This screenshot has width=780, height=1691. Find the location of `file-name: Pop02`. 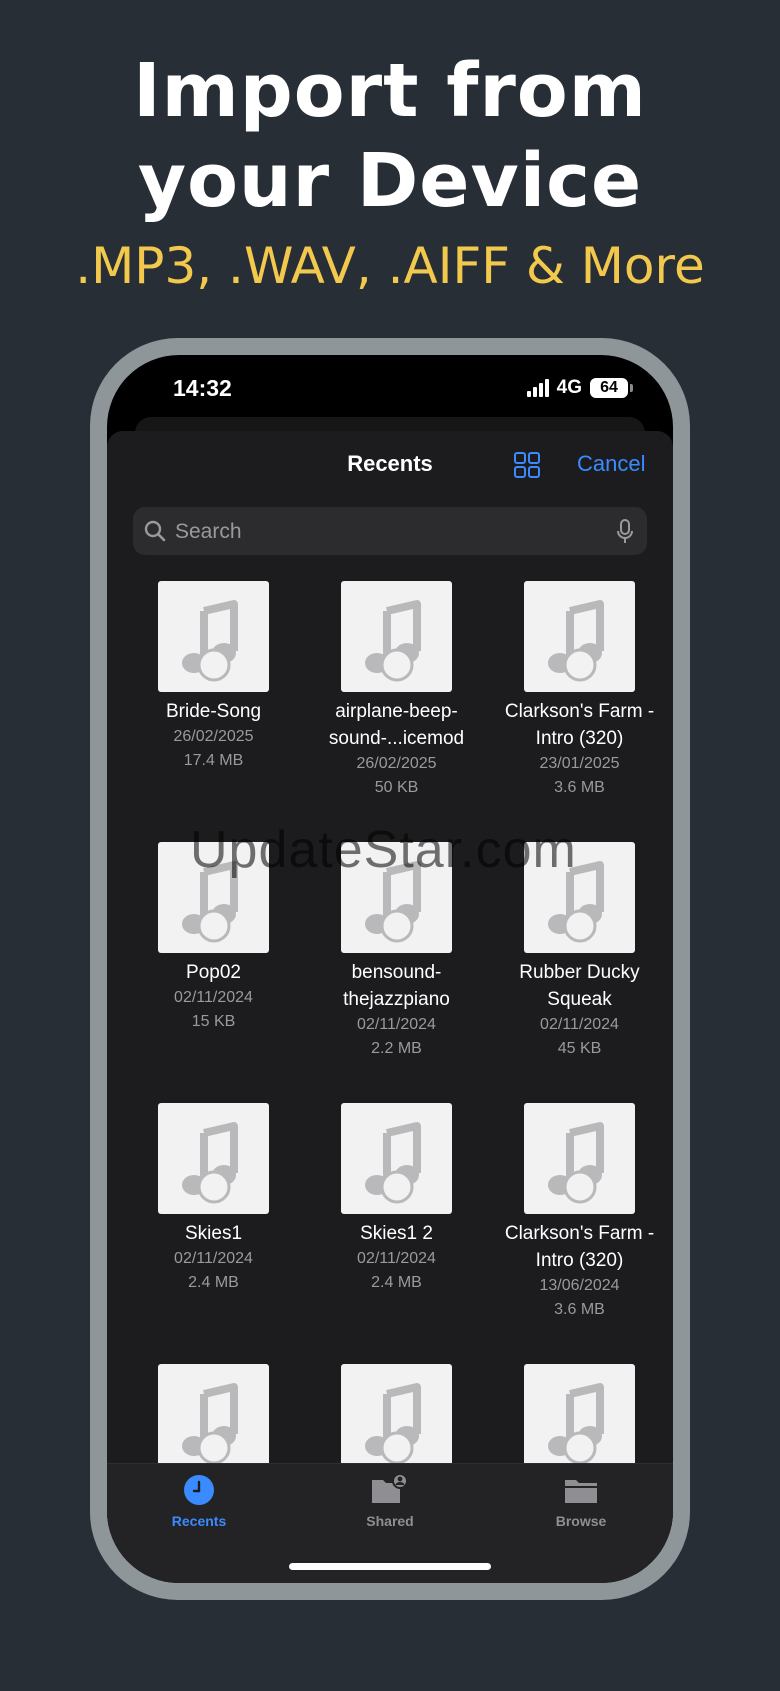

file-name: Pop02 is located at coordinates (213, 972).